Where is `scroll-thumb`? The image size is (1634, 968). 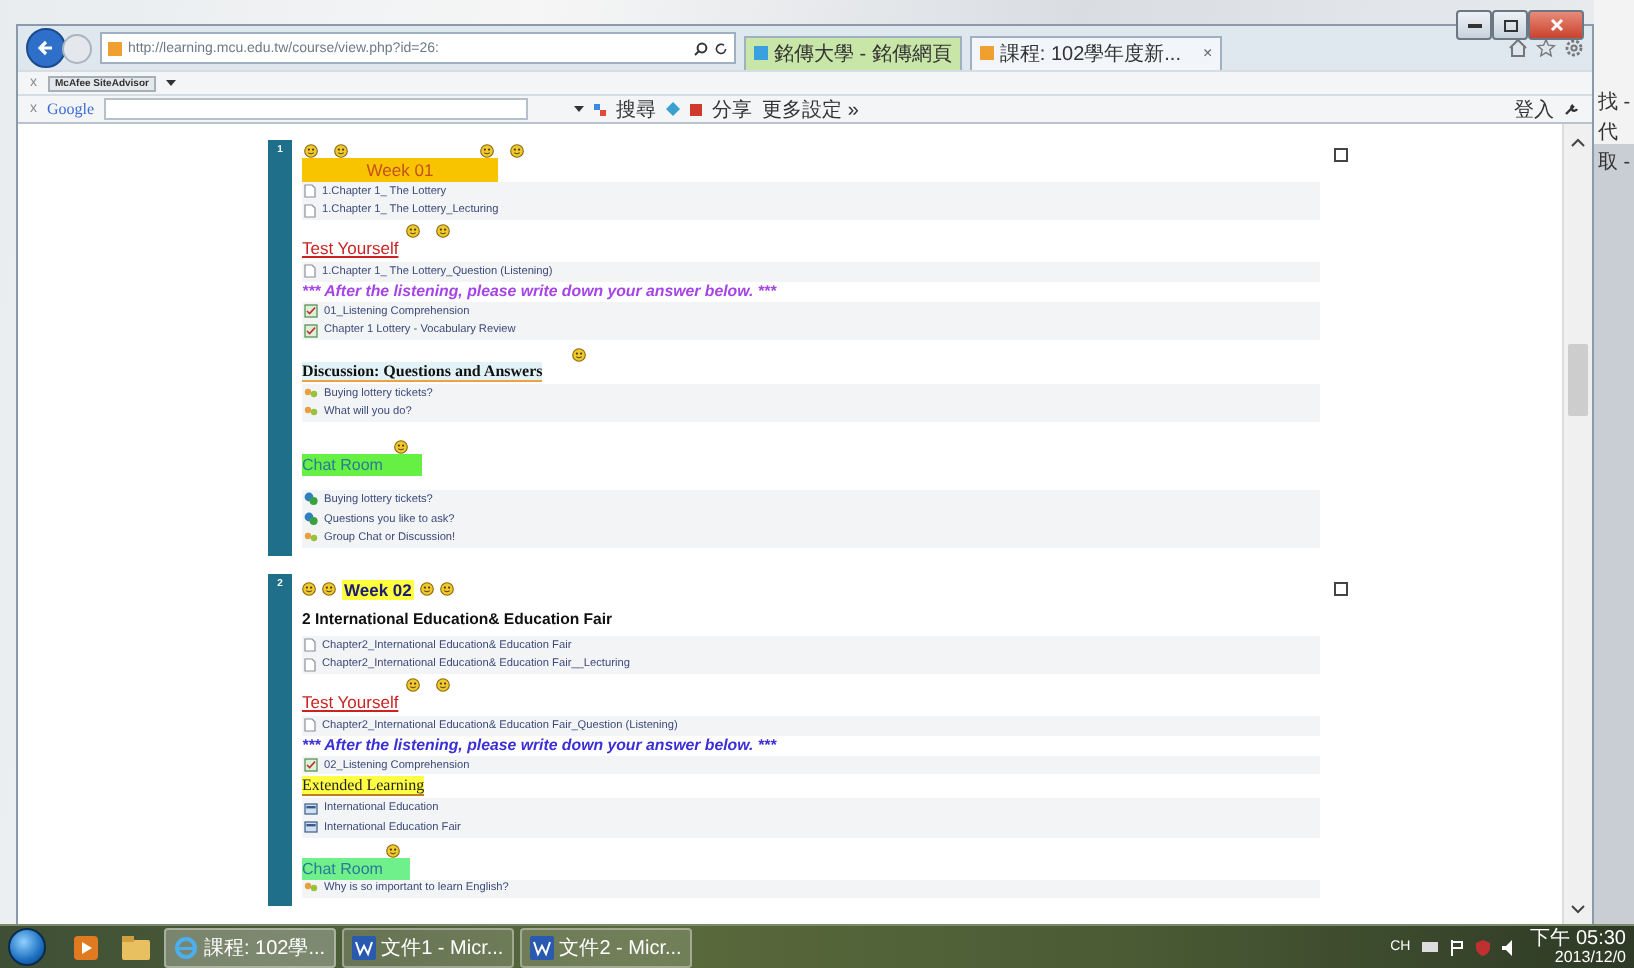
scroll-thumb is located at coordinates (1578, 380).